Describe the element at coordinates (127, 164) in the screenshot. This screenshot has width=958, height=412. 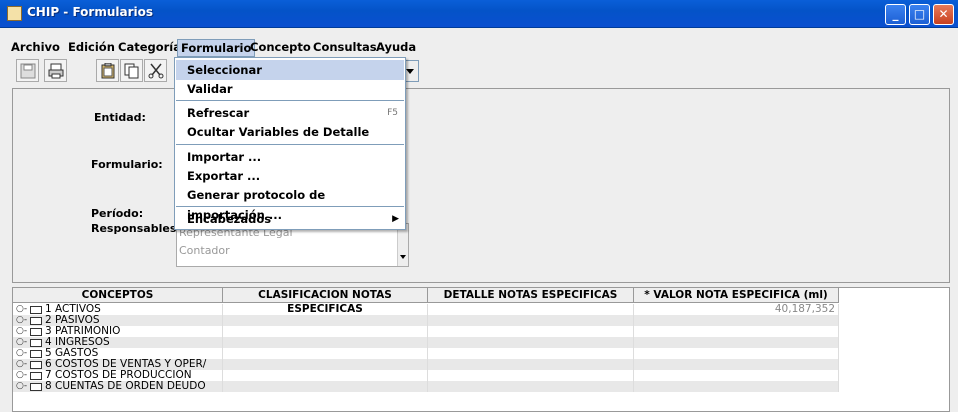
I see `formulario-label: Formulario:` at that location.